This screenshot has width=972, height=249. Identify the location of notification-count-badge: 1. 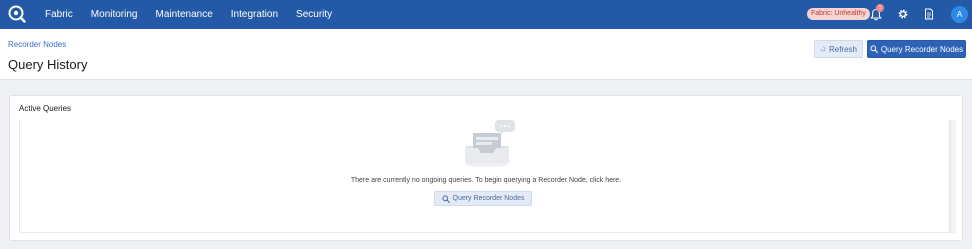
(880, 8).